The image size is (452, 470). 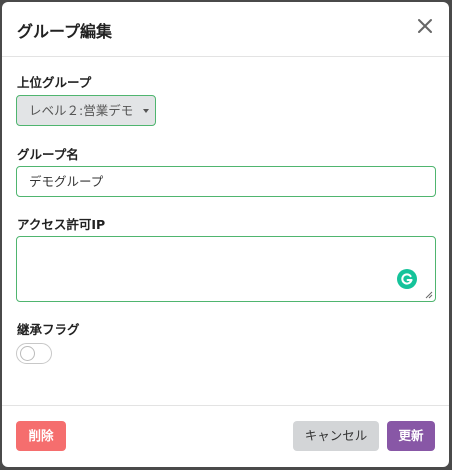 What do you see at coordinates (411, 436) in the screenshot?
I see `update-button: 更新` at bounding box center [411, 436].